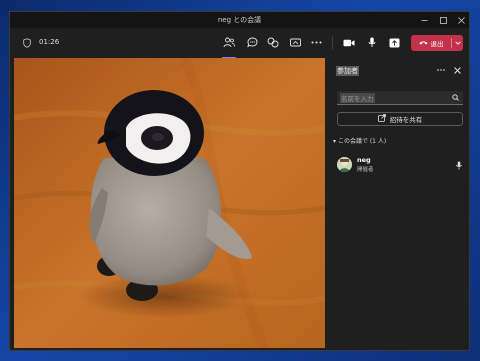 Image resolution: width=480 pixels, height=361 pixels. Describe the element at coordinates (335, 141) in the screenshot. I see `chevron-down-icon: ▾` at that location.